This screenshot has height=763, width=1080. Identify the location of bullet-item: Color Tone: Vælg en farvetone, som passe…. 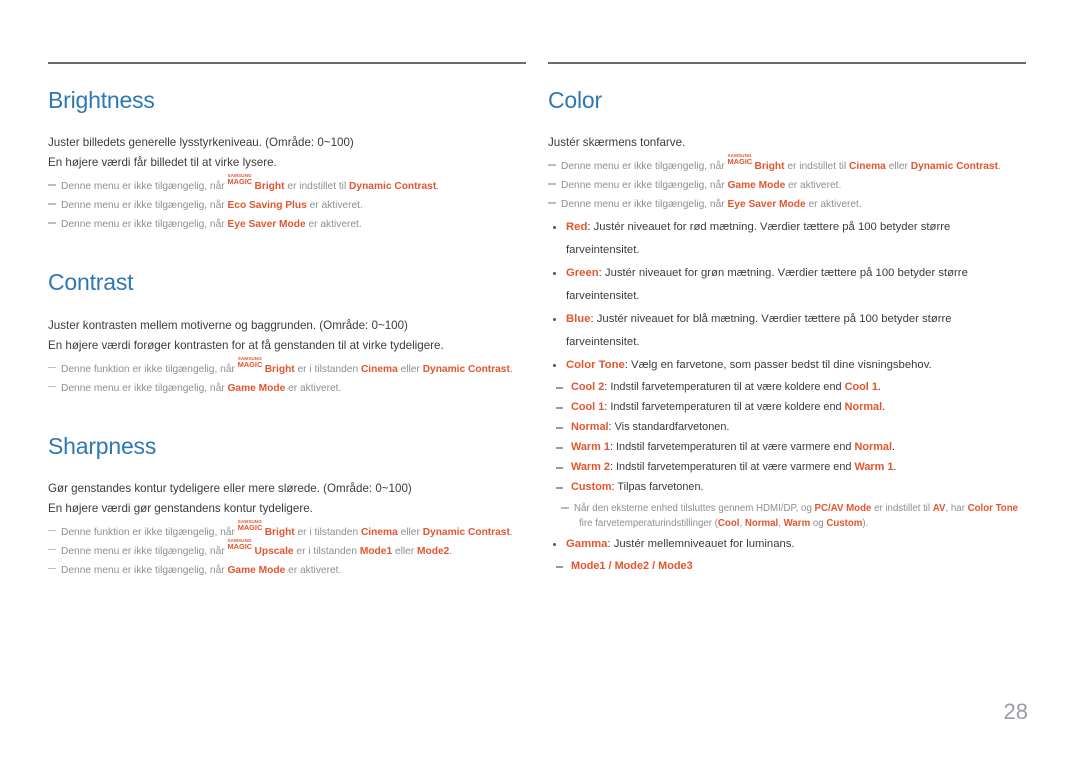
(787, 365).